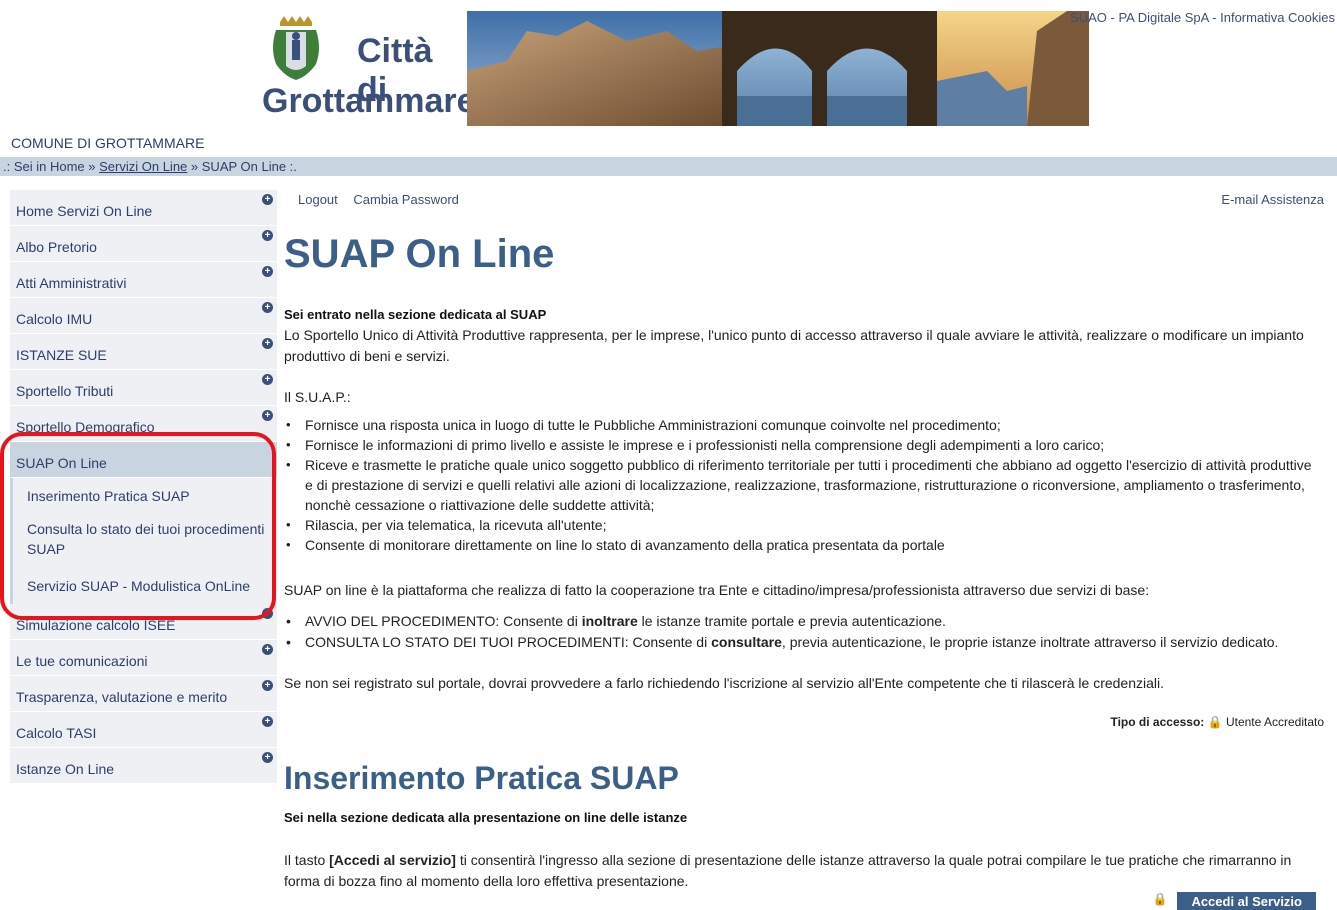  Describe the element at coordinates (56, 733) in the screenshot. I see `sidebar-item-label: Calcolo TASI` at that location.